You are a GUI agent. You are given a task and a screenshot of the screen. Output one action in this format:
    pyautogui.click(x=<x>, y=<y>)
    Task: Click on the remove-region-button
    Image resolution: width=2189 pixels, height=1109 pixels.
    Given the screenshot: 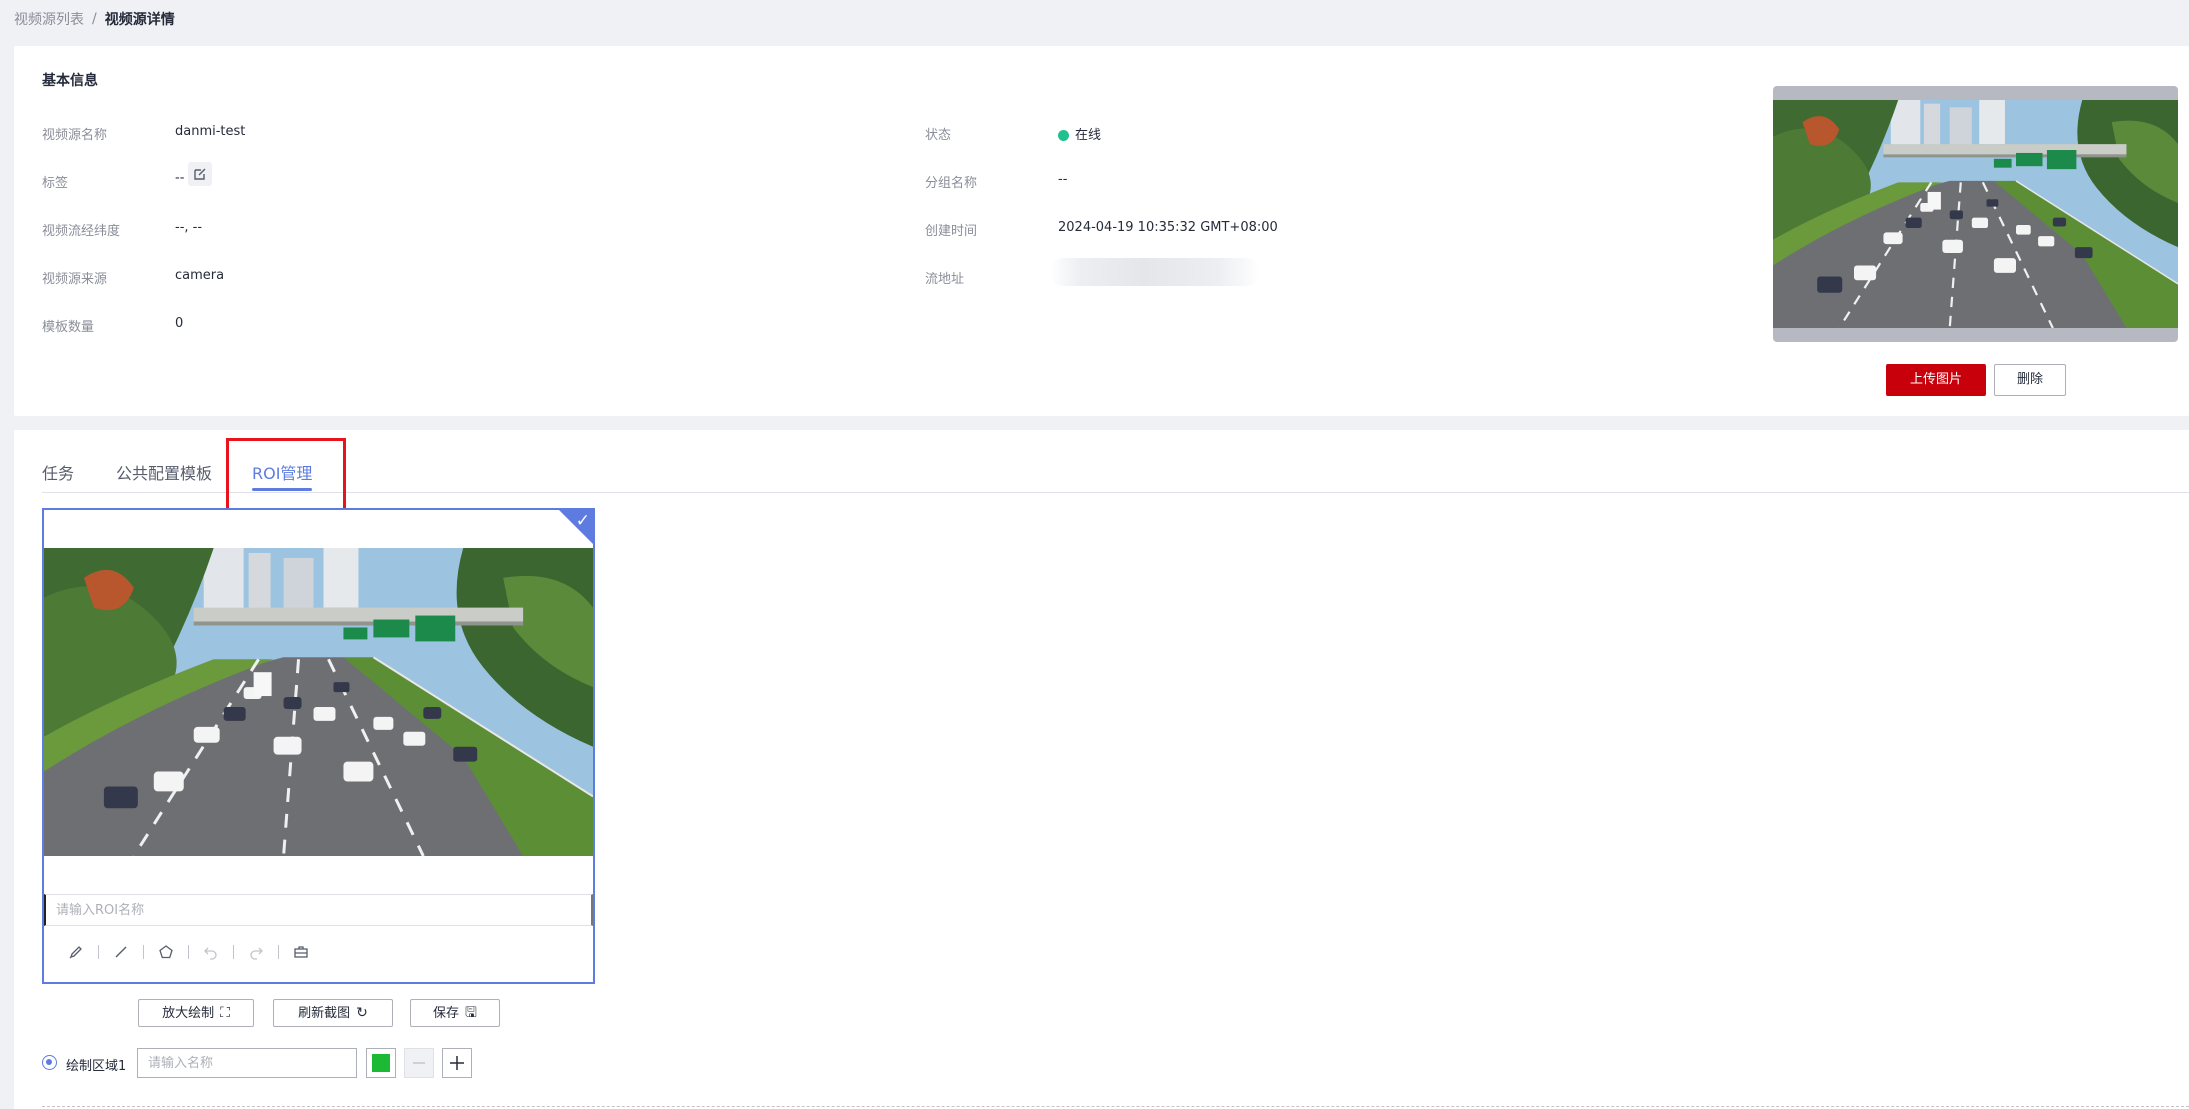 What is the action you would take?
    pyautogui.click(x=419, y=1063)
    